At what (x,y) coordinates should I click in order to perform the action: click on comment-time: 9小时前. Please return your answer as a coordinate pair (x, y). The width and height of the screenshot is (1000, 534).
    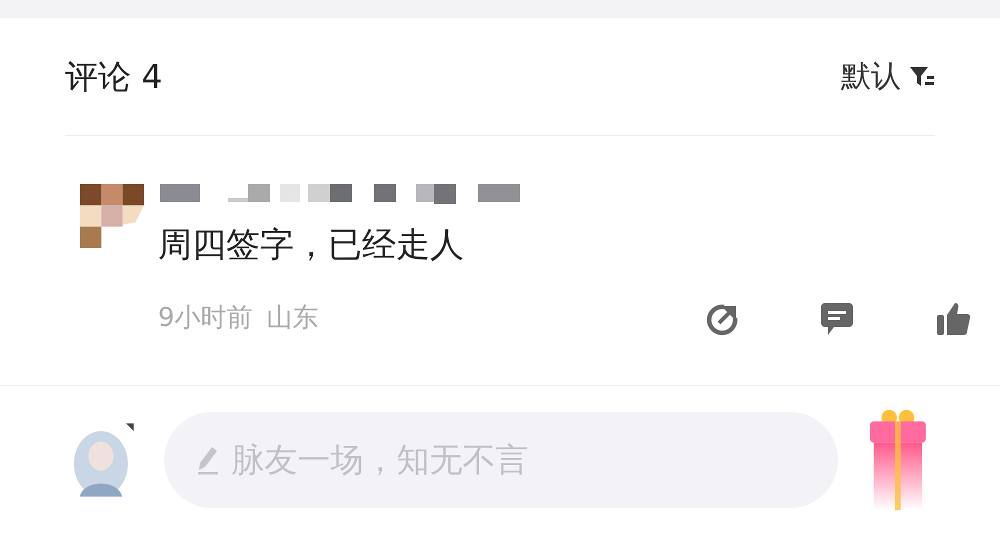
    Looking at the image, I should click on (205, 318).